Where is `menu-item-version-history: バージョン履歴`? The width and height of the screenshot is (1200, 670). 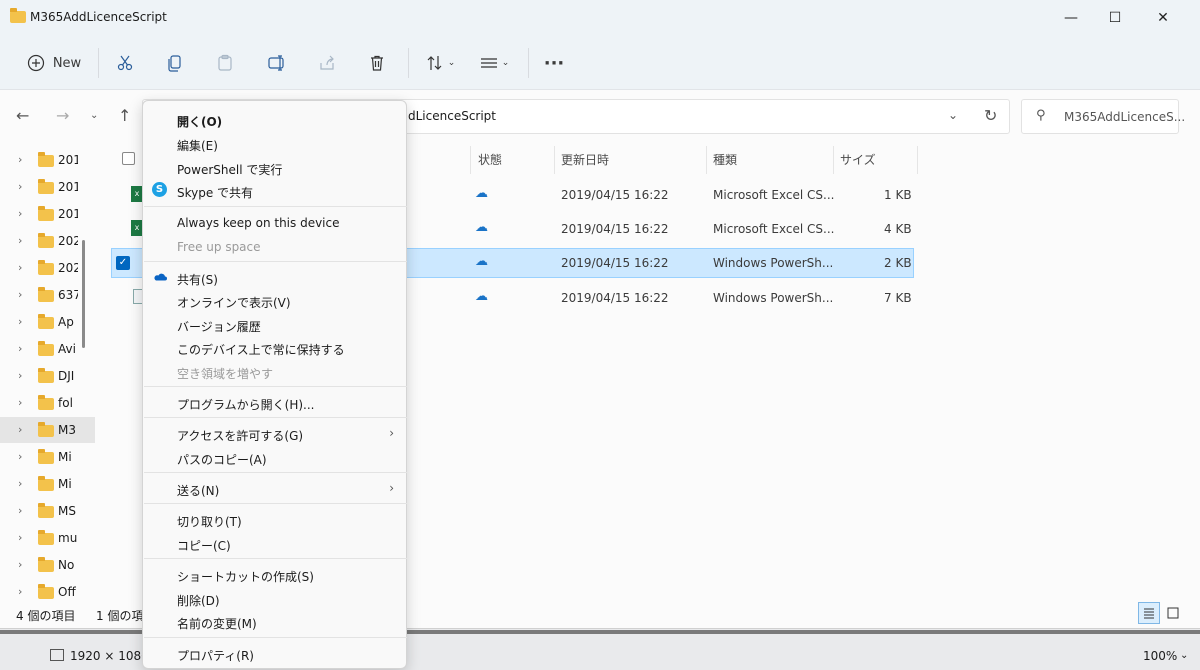
menu-item-version-history: バージョン履歴 is located at coordinates (274, 325).